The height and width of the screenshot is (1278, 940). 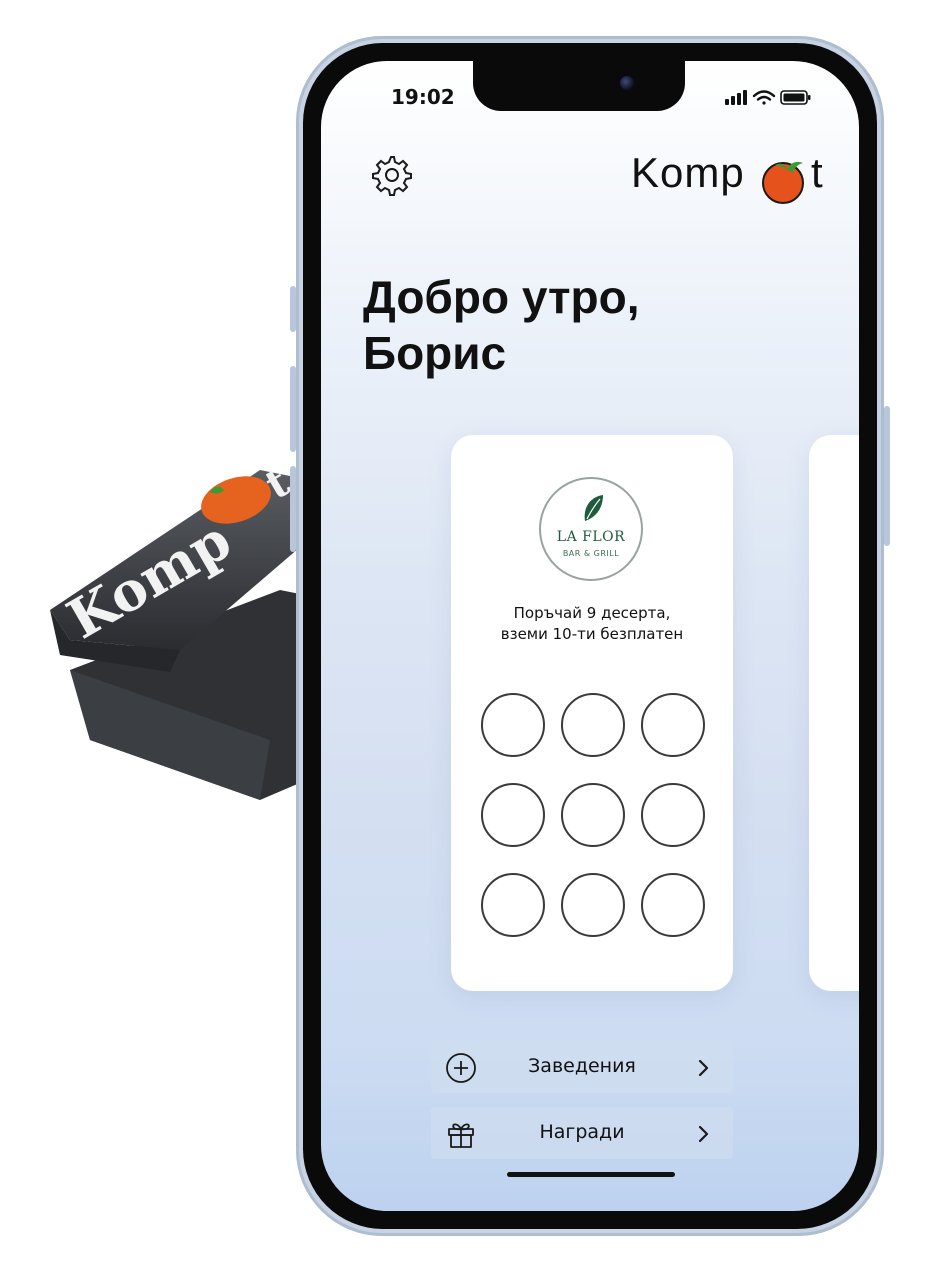 I want to click on stamp-grid, so click(x=593, y=815).